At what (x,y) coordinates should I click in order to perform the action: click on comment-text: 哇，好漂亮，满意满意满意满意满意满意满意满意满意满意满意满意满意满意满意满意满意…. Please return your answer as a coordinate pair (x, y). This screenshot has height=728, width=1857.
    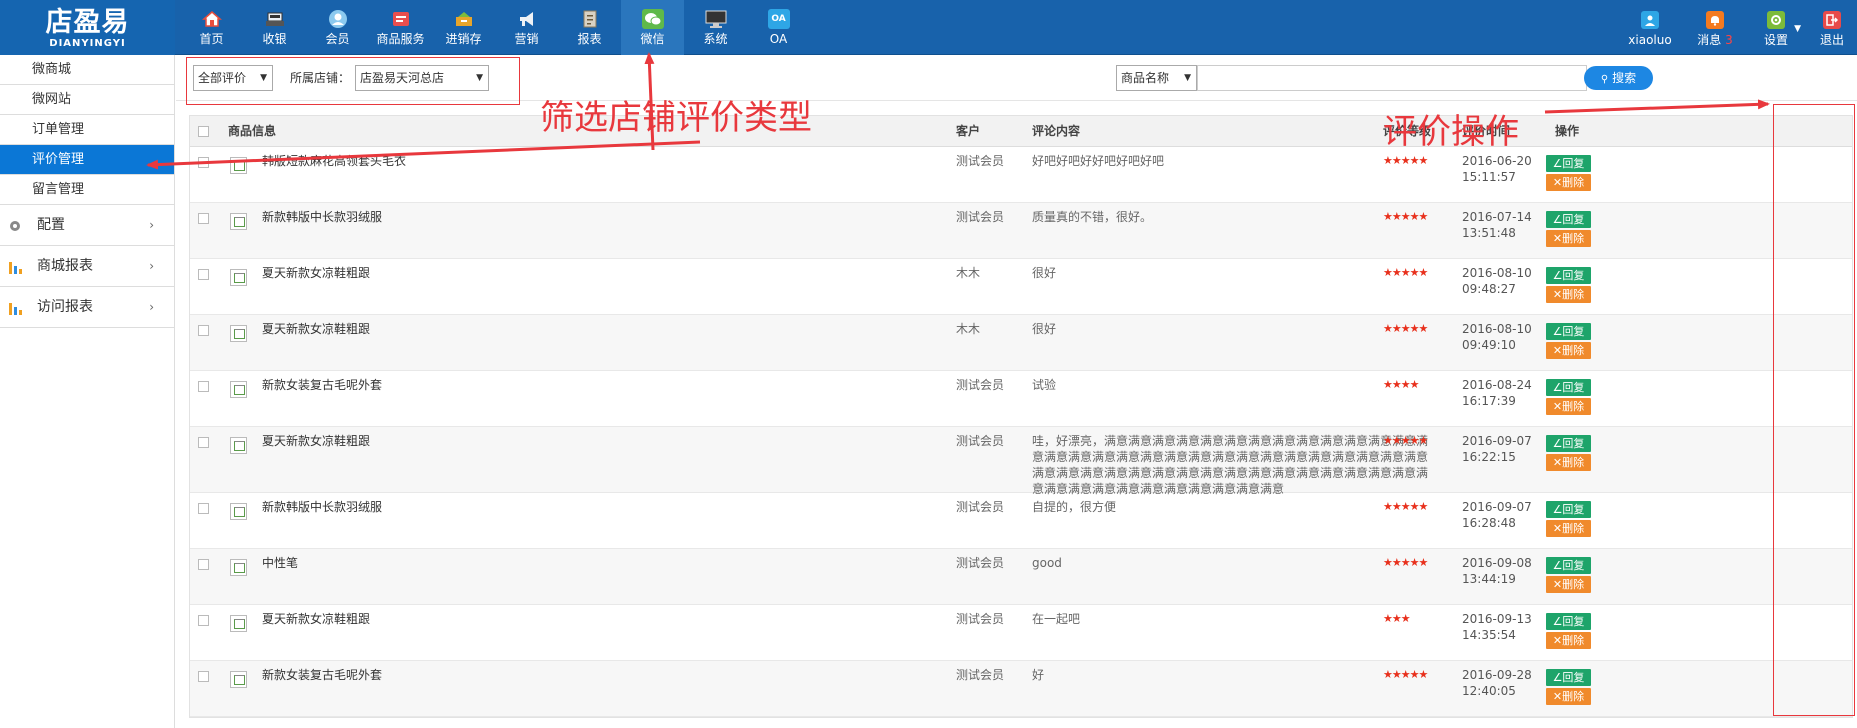
    Looking at the image, I should click on (1230, 465).